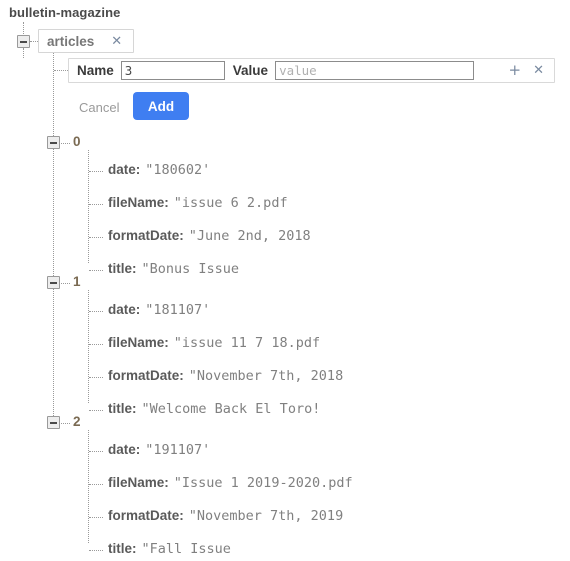 The width and height of the screenshot is (570, 561). I want to click on property-row: title: "Fall Issue, so click(237, 551).